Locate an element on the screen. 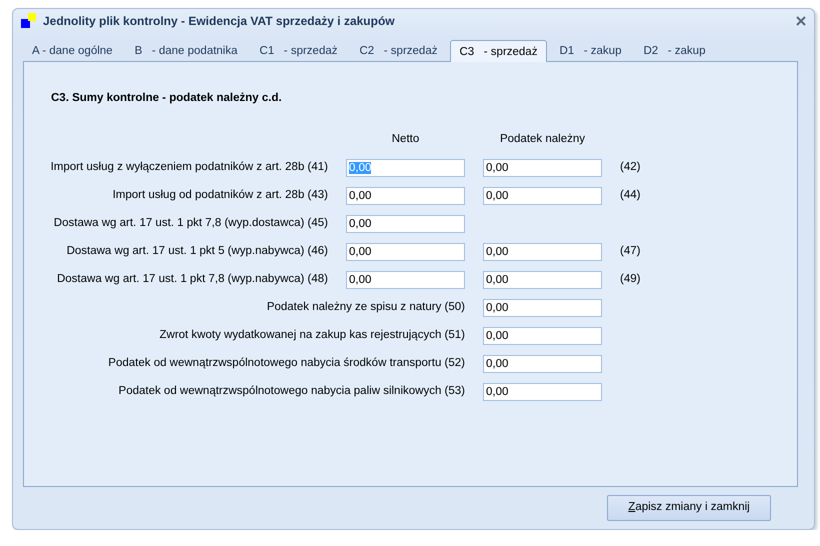 The width and height of the screenshot is (820, 546). tab: C3 - sprzedaż is located at coordinates (499, 51).